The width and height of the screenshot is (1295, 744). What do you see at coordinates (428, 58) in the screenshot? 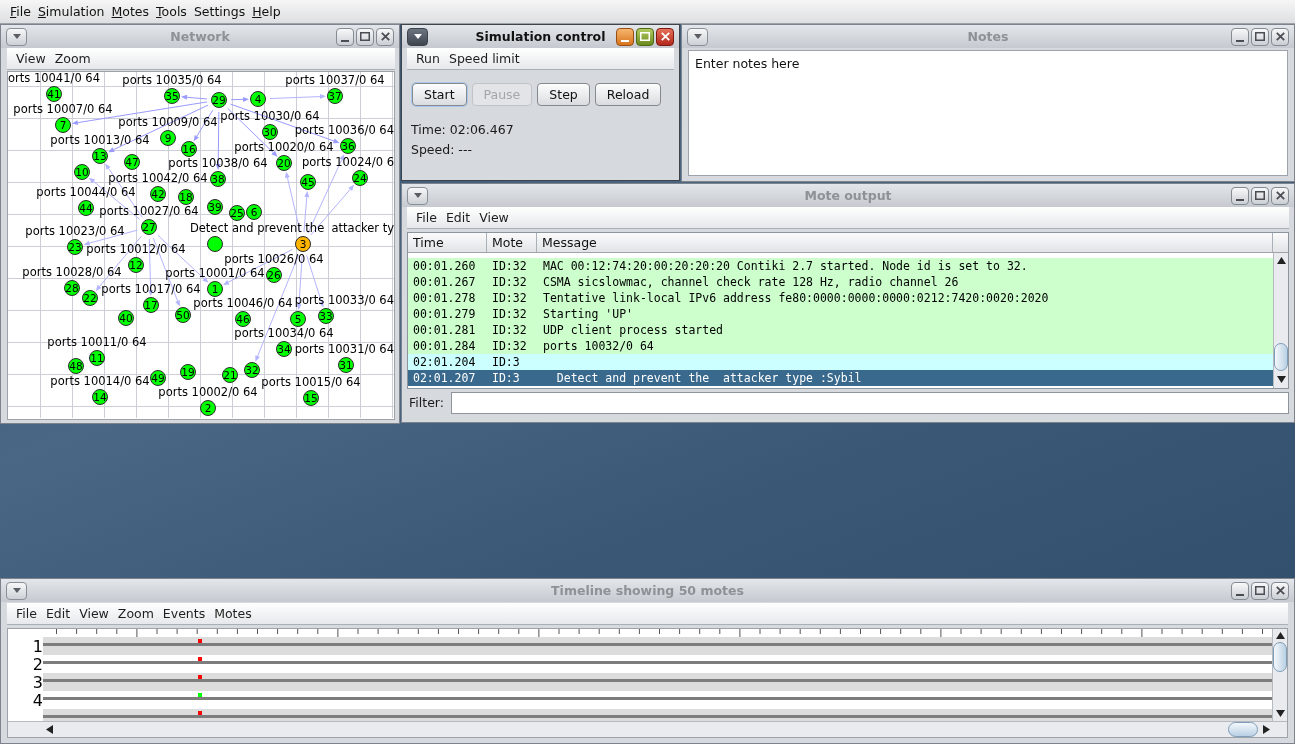
I see `menu-item: Run` at bounding box center [428, 58].